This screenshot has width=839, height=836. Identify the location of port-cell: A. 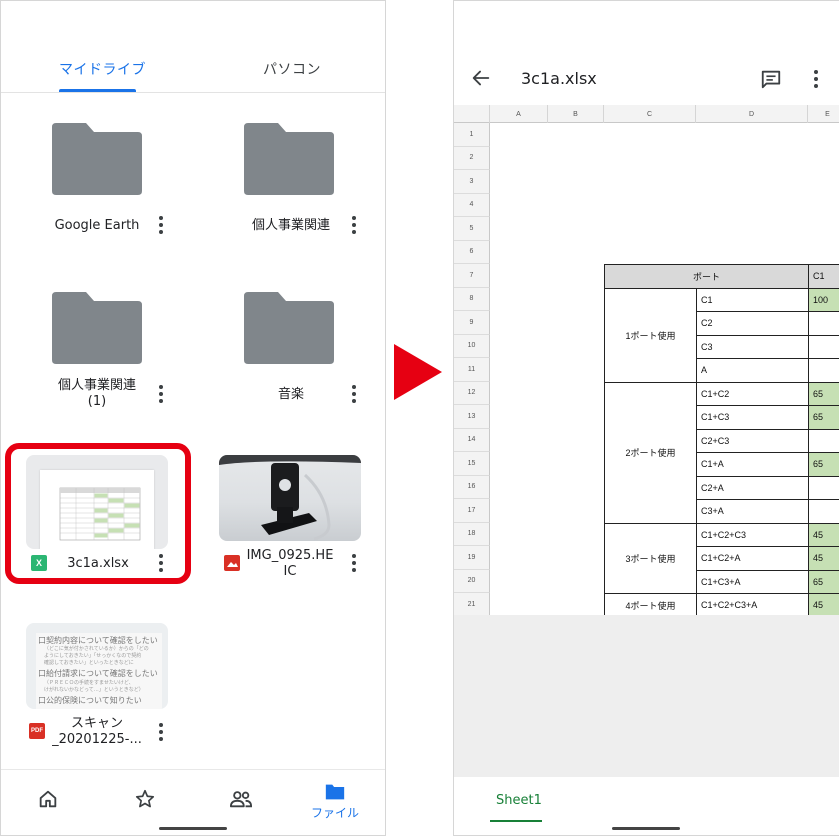
(752, 370).